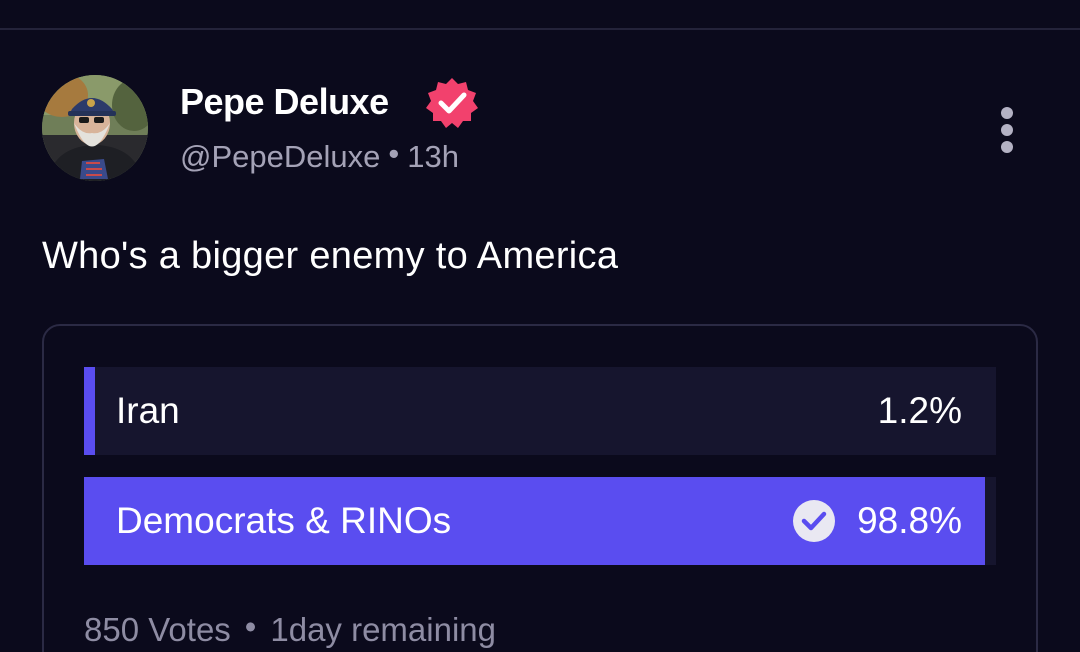 This screenshot has height=652, width=1080. Describe the element at coordinates (433, 156) in the screenshot. I see `post-time: 13h` at that location.